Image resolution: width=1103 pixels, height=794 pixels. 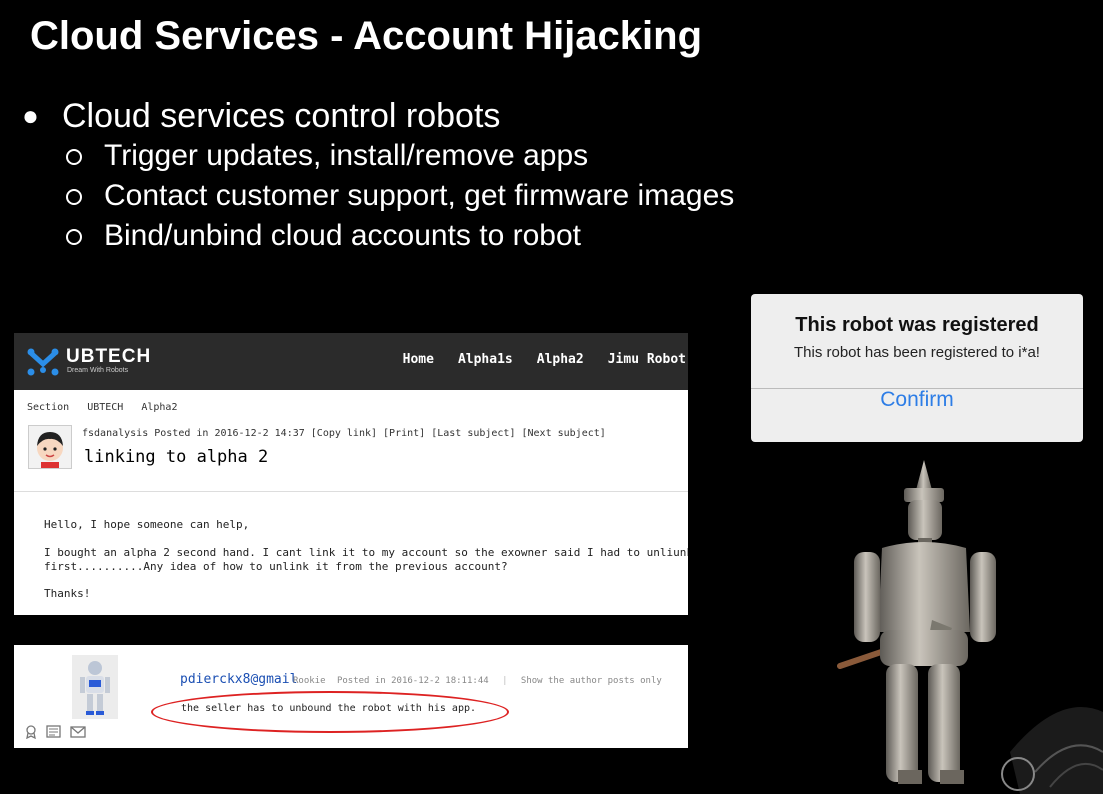 I want to click on reply-tools, so click(x=59, y=732).